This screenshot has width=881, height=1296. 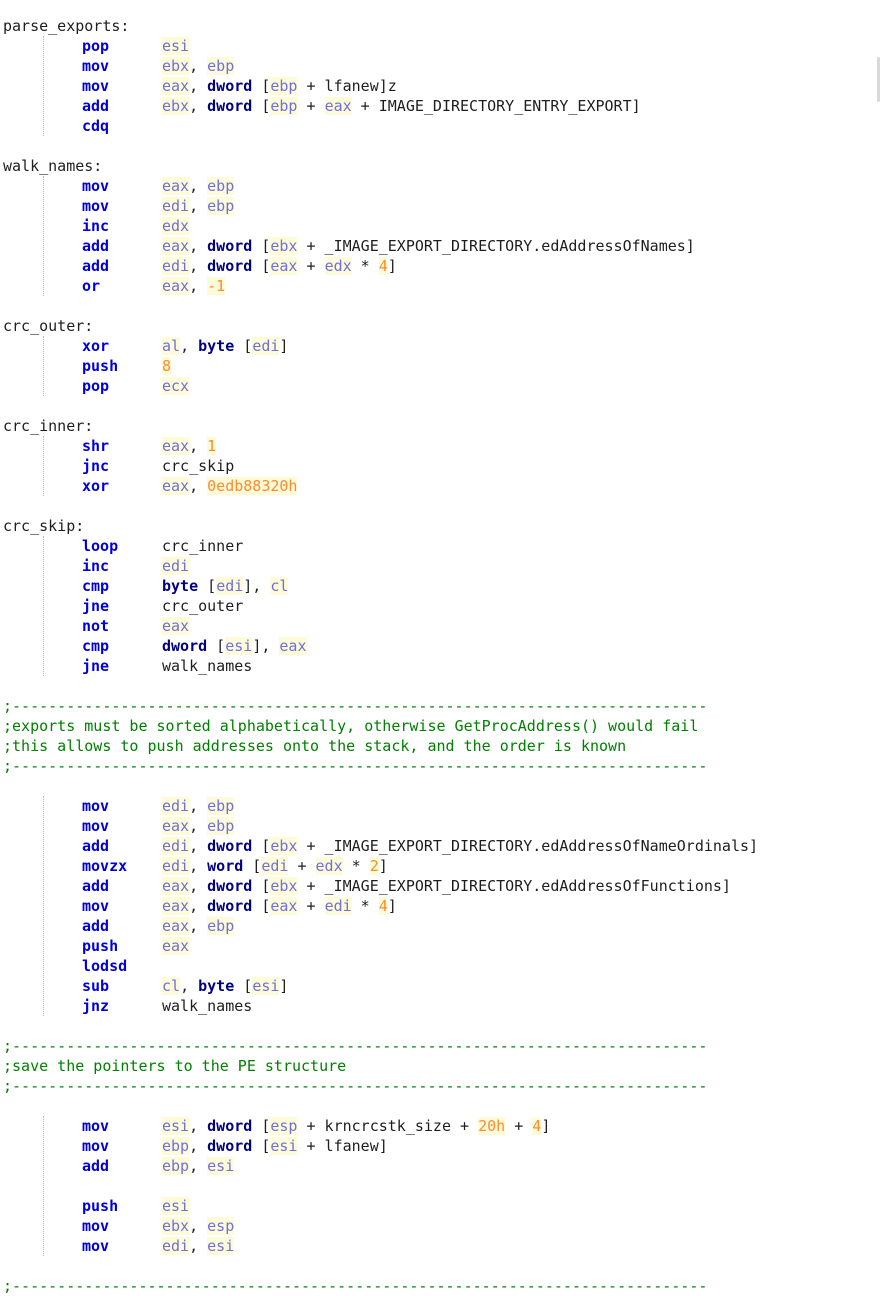 I want to click on code-line-instruction: mov ebp, dword [esi + lfanew], so click(x=235, y=1146).